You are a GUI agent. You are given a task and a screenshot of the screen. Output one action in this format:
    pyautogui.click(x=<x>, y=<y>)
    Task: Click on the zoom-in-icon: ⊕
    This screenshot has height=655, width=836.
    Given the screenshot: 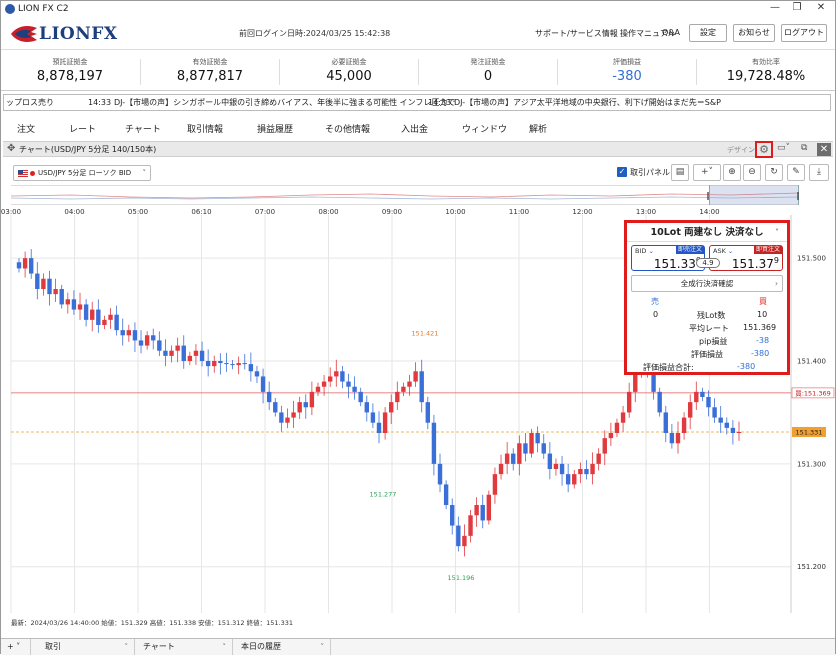 What is the action you would take?
    pyautogui.click(x=732, y=172)
    